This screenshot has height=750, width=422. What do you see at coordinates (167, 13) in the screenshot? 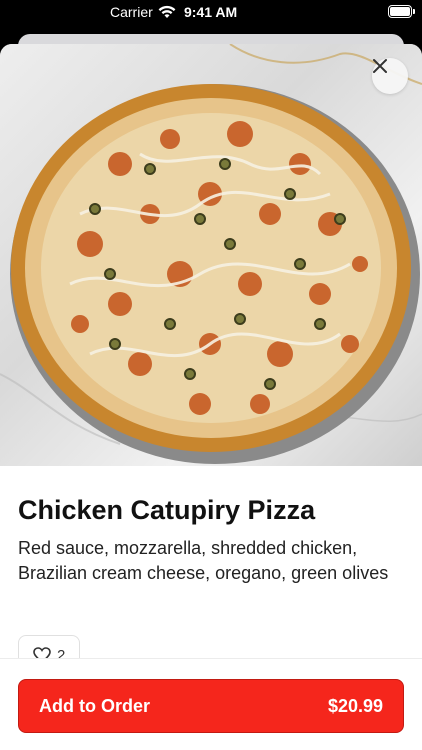
I see `wifi-icon` at bounding box center [167, 13].